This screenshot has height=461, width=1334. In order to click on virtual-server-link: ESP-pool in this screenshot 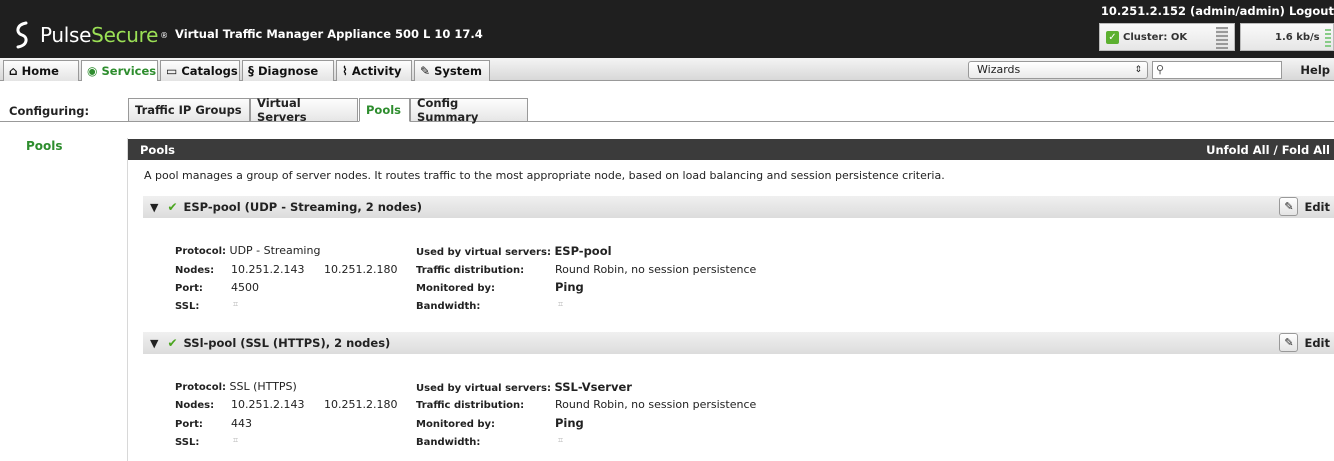, I will do `click(582, 251)`.